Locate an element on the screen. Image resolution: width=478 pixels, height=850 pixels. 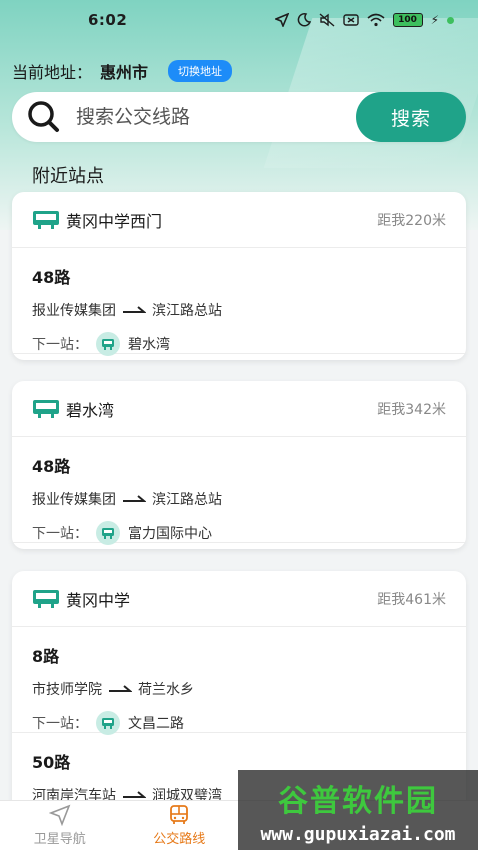
next-stop-row: 下一站： 富力国际中心 is located at coordinates (239, 533).